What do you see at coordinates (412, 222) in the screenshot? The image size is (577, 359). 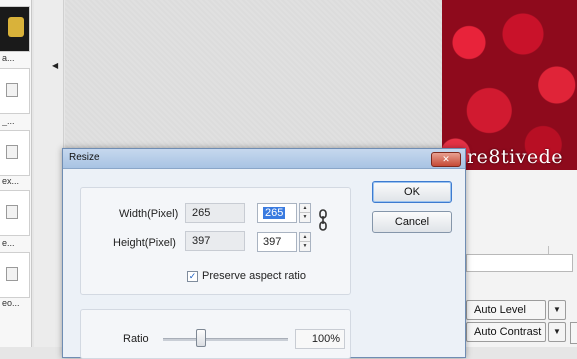 I see `cancel-button: Cancel` at bounding box center [412, 222].